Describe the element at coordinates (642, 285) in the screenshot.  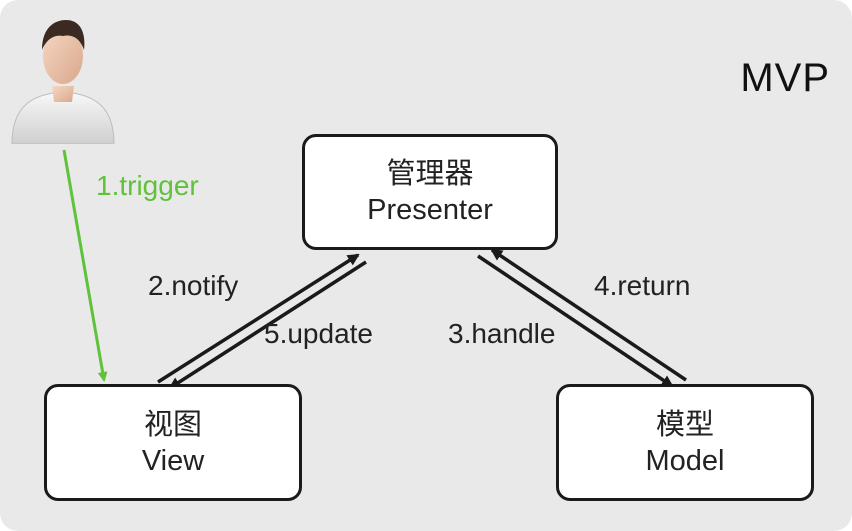
I see `return-label: 4.return` at that location.